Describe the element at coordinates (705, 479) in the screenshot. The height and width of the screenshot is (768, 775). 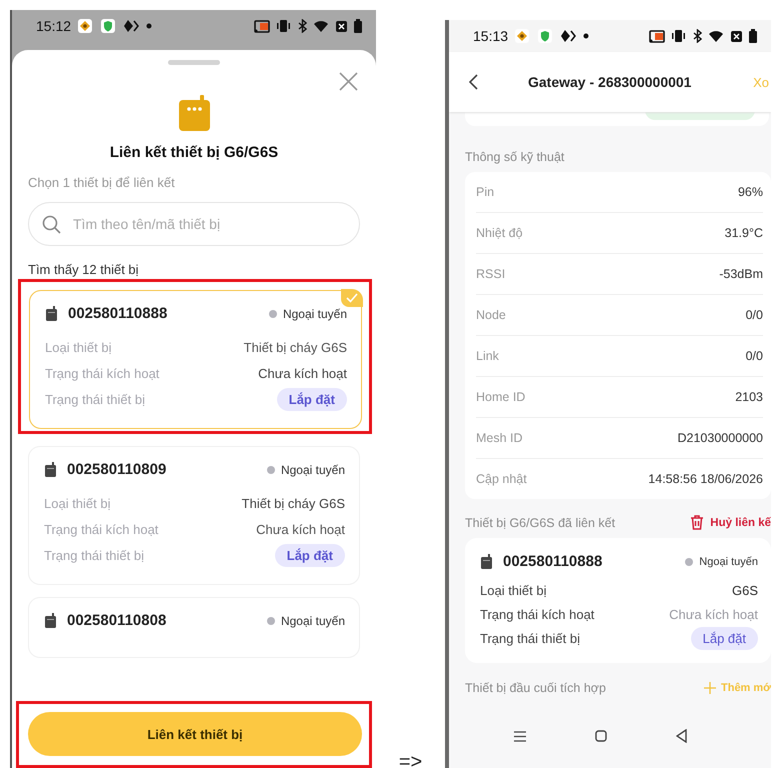
I see `spec-value: 14:58:56 18/06/2026` at that location.